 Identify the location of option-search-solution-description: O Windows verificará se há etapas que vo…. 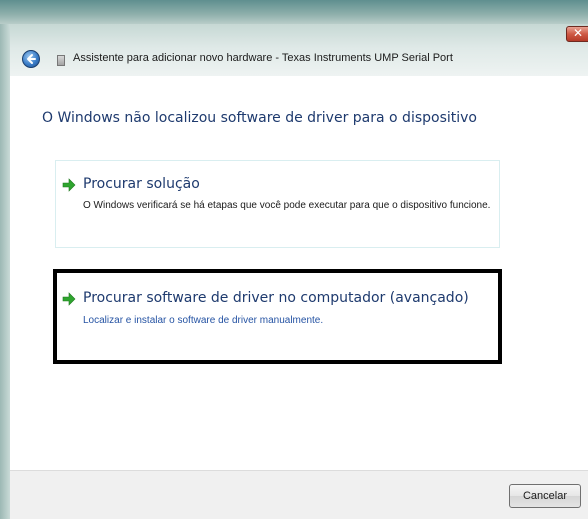
(287, 205).